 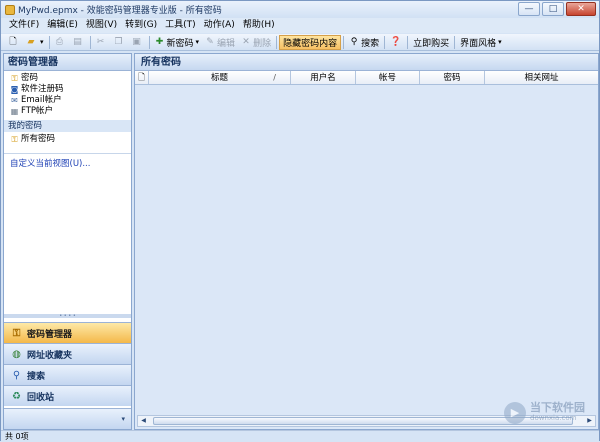 I want to click on category-passwords: ⚿ 密码, so click(x=67, y=78).